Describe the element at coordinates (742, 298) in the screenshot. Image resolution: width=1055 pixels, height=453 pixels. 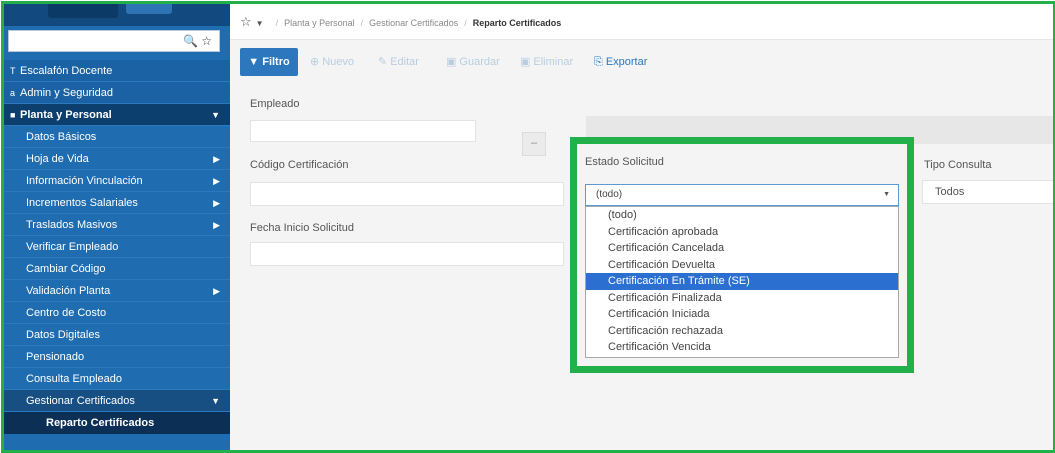
I see `estado-option: Certificación Finalizada` at that location.